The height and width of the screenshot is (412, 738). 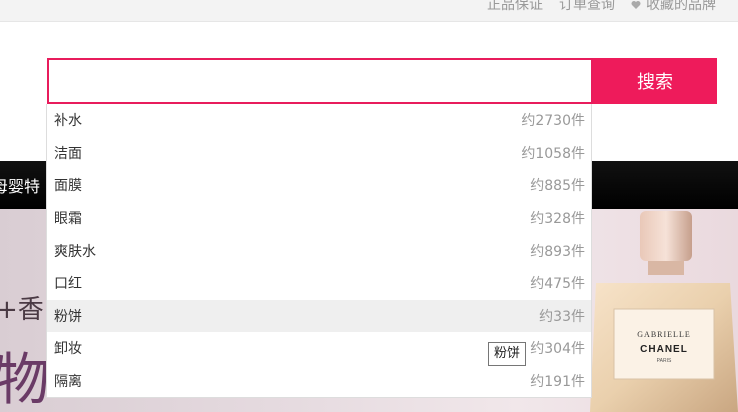 I want to click on suggestion-term: 粉饼, so click(x=68, y=316).